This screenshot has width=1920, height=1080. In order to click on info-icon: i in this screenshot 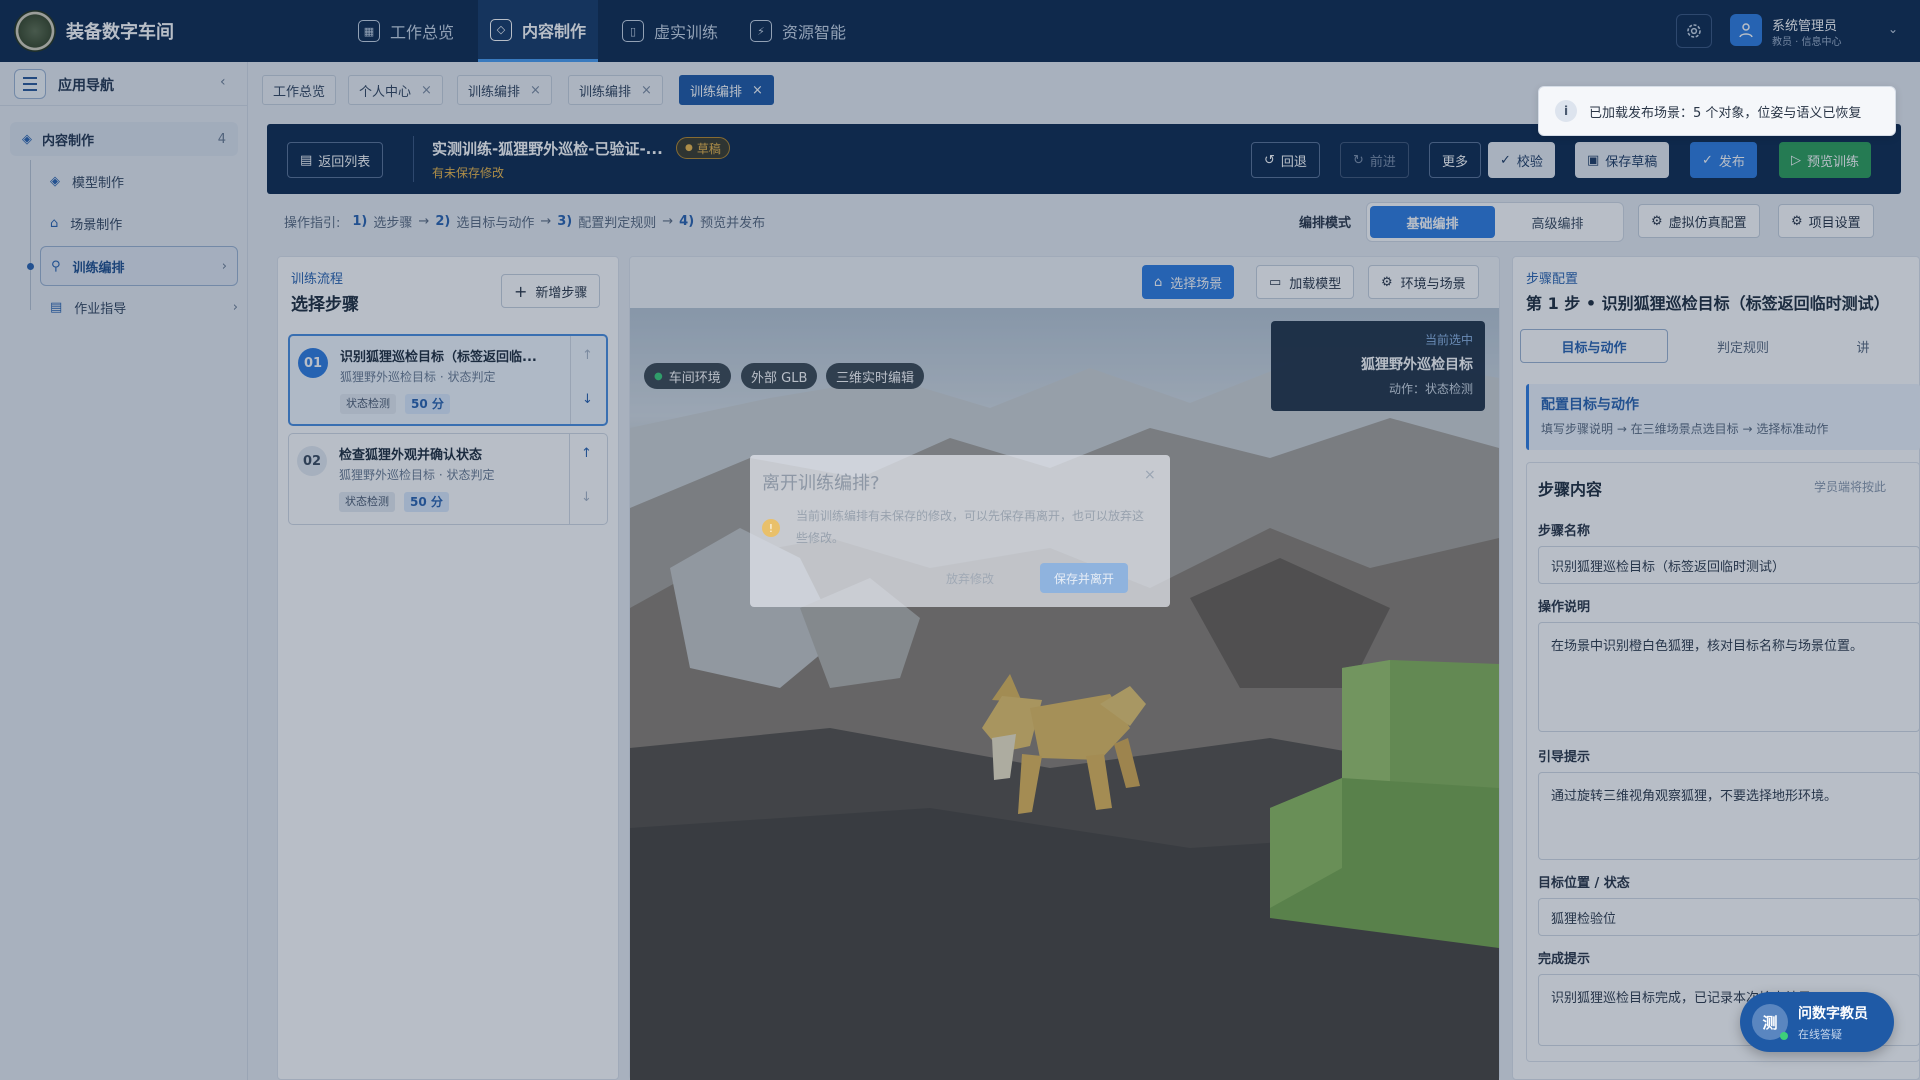, I will do `click(1566, 111)`.